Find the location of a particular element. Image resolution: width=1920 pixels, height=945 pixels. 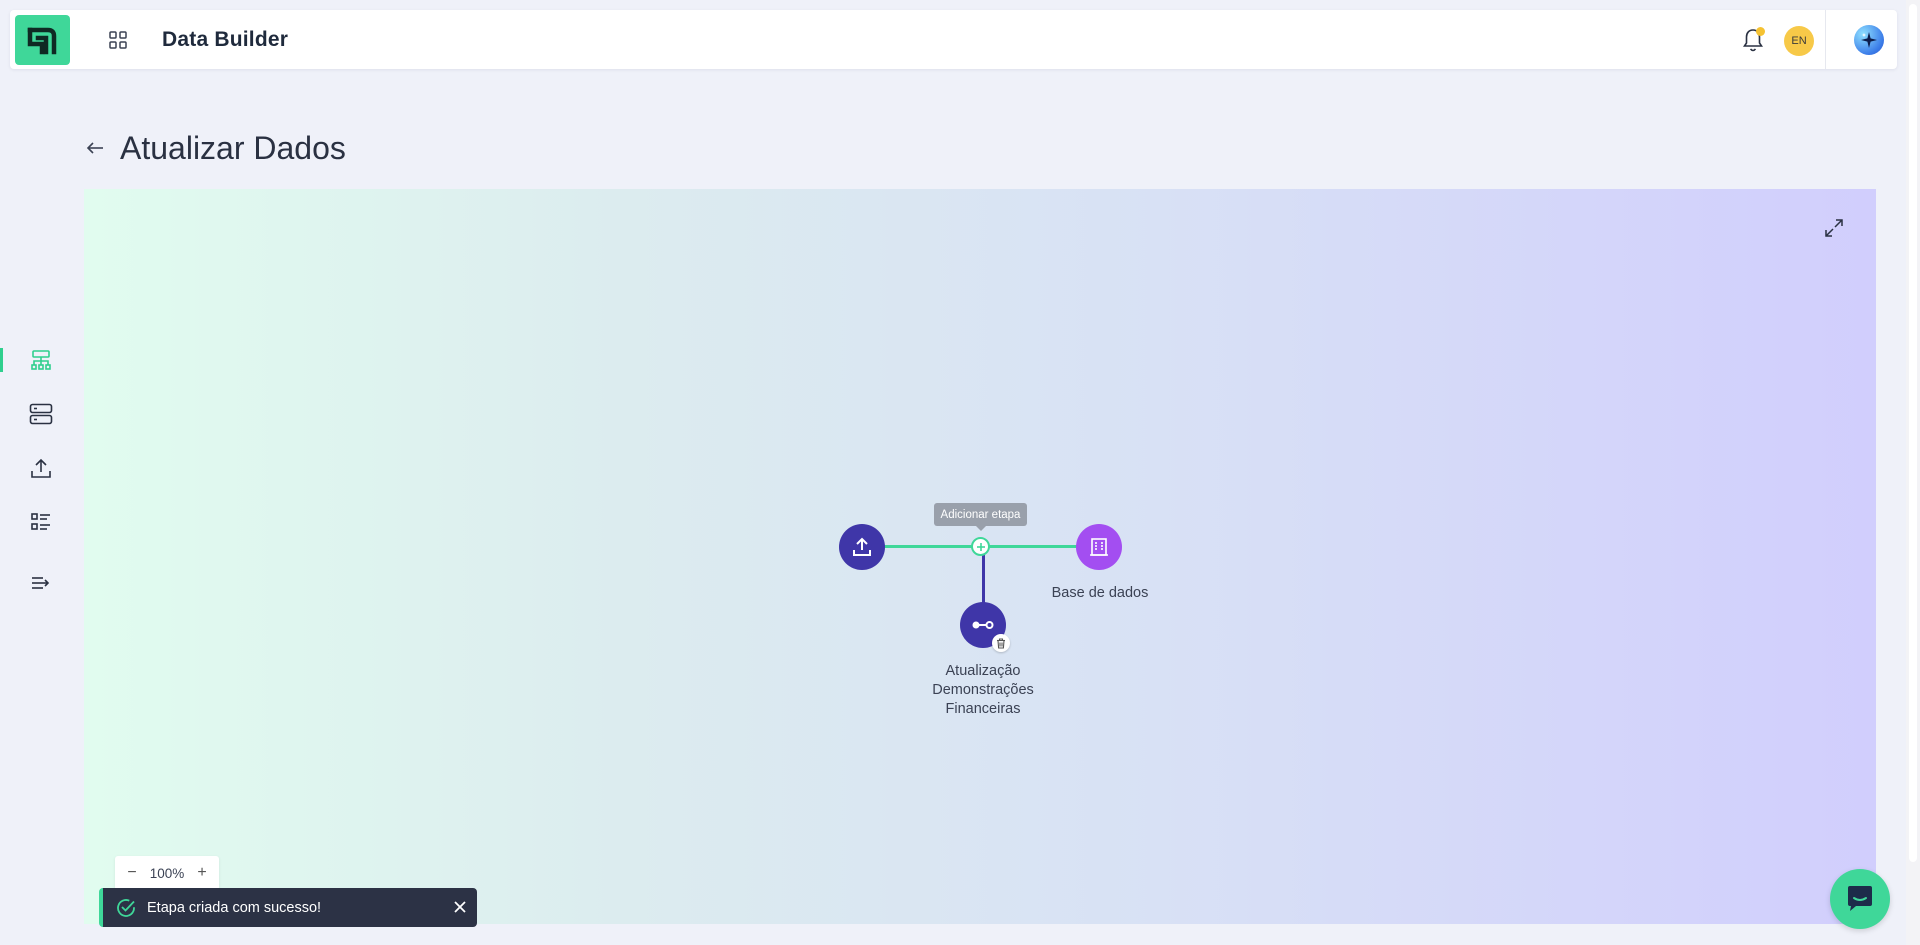

flow-node-transform-label: Atualização Demonstrações Financeiras is located at coordinates (983, 690).